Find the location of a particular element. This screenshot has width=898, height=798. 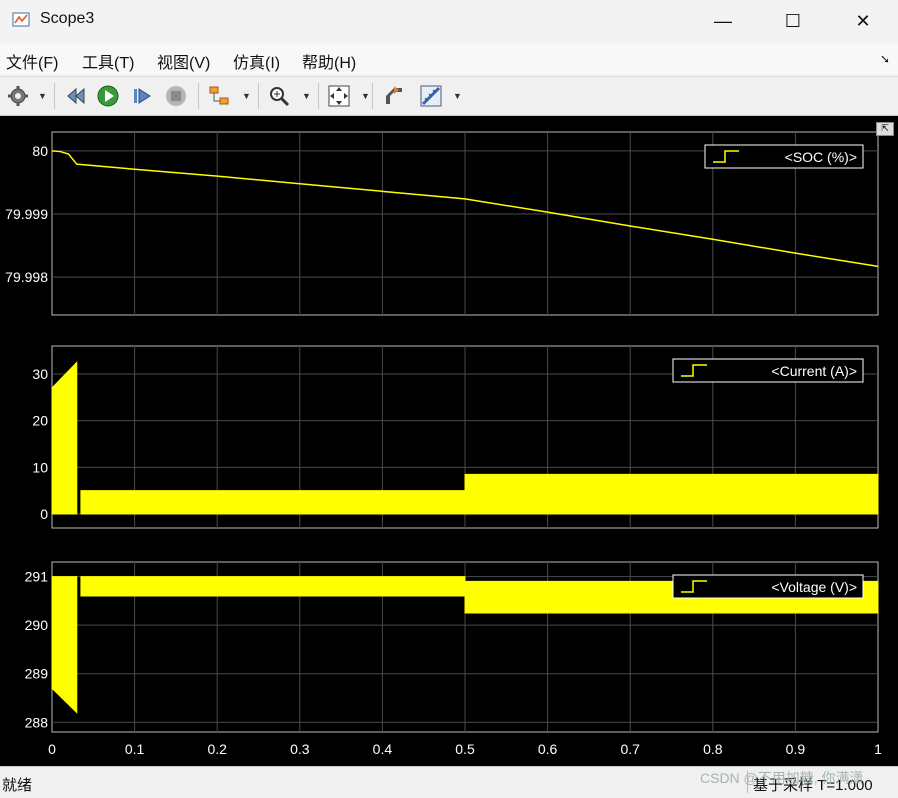

y-tick-label: 79.998 is located at coordinates (26, 277).